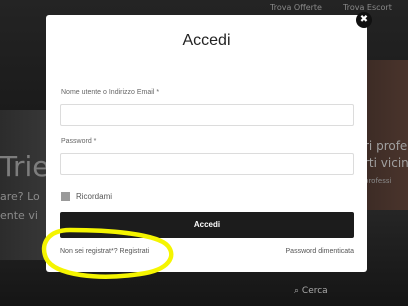  What do you see at coordinates (386, 146) in the screenshot?
I see `hero-right-text: ri profe` at bounding box center [386, 146].